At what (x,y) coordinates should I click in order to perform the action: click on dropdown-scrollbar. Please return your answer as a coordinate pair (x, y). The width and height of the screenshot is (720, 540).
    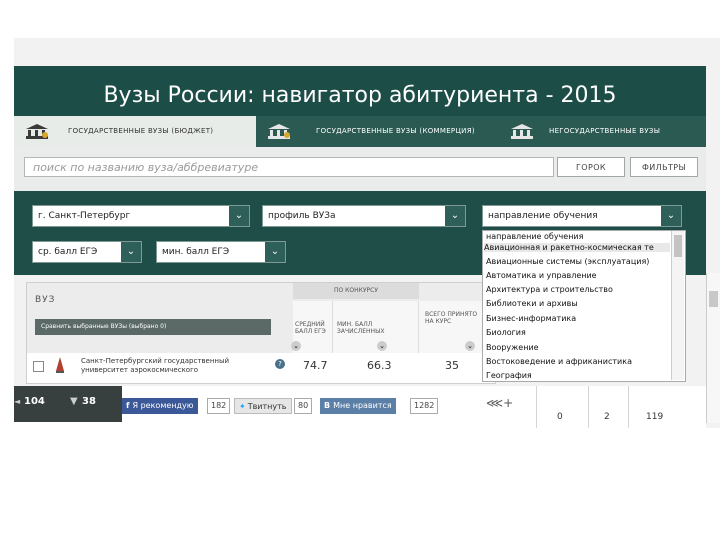
    Looking at the image, I should click on (677, 305).